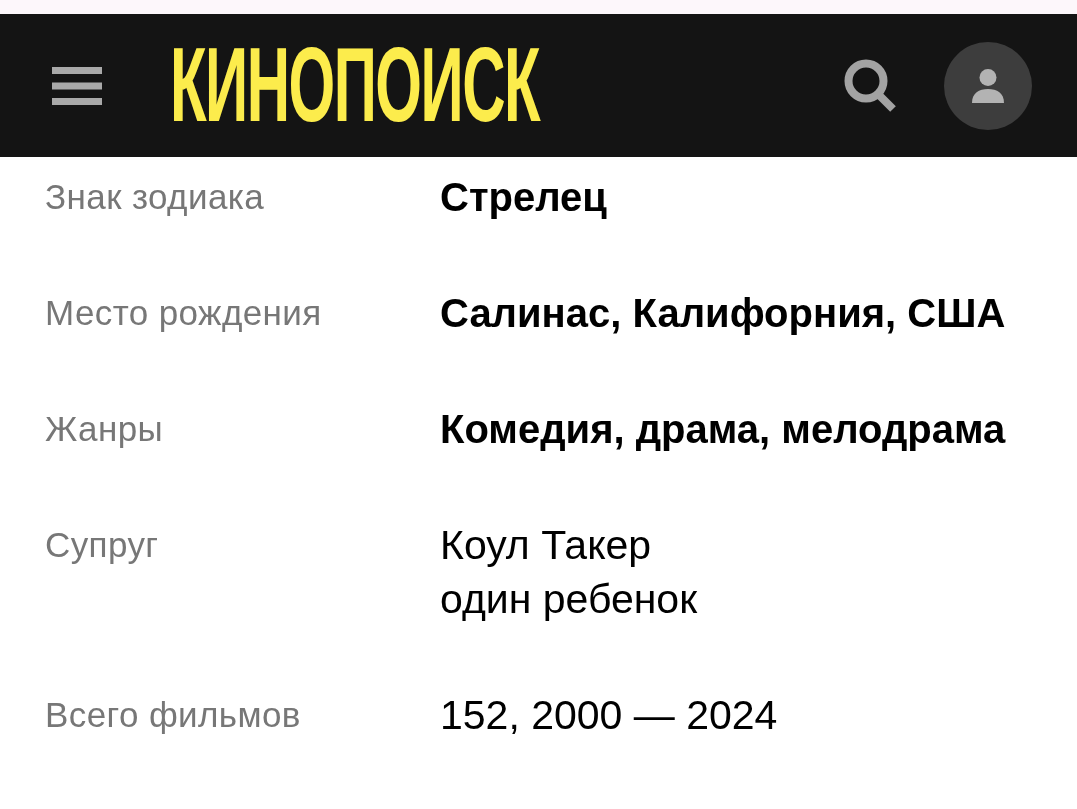  I want to click on fact-label: Жанры, so click(105, 429).